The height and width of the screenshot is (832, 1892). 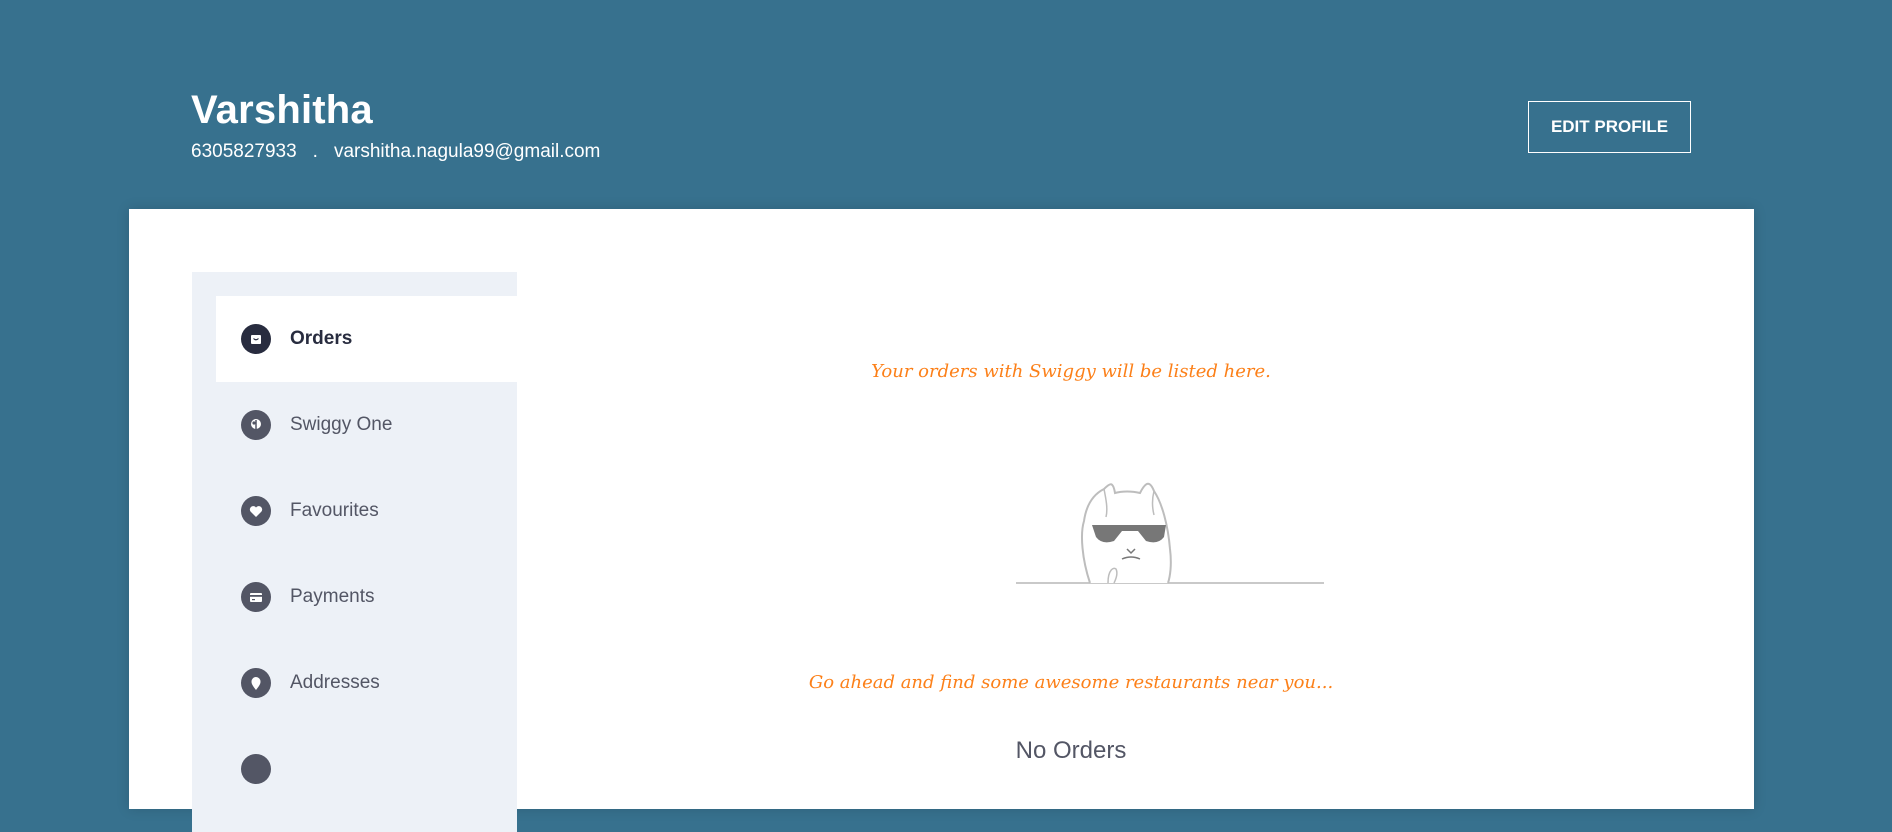 I want to click on sidebar-item-label: Swiggy One, so click(x=341, y=424).